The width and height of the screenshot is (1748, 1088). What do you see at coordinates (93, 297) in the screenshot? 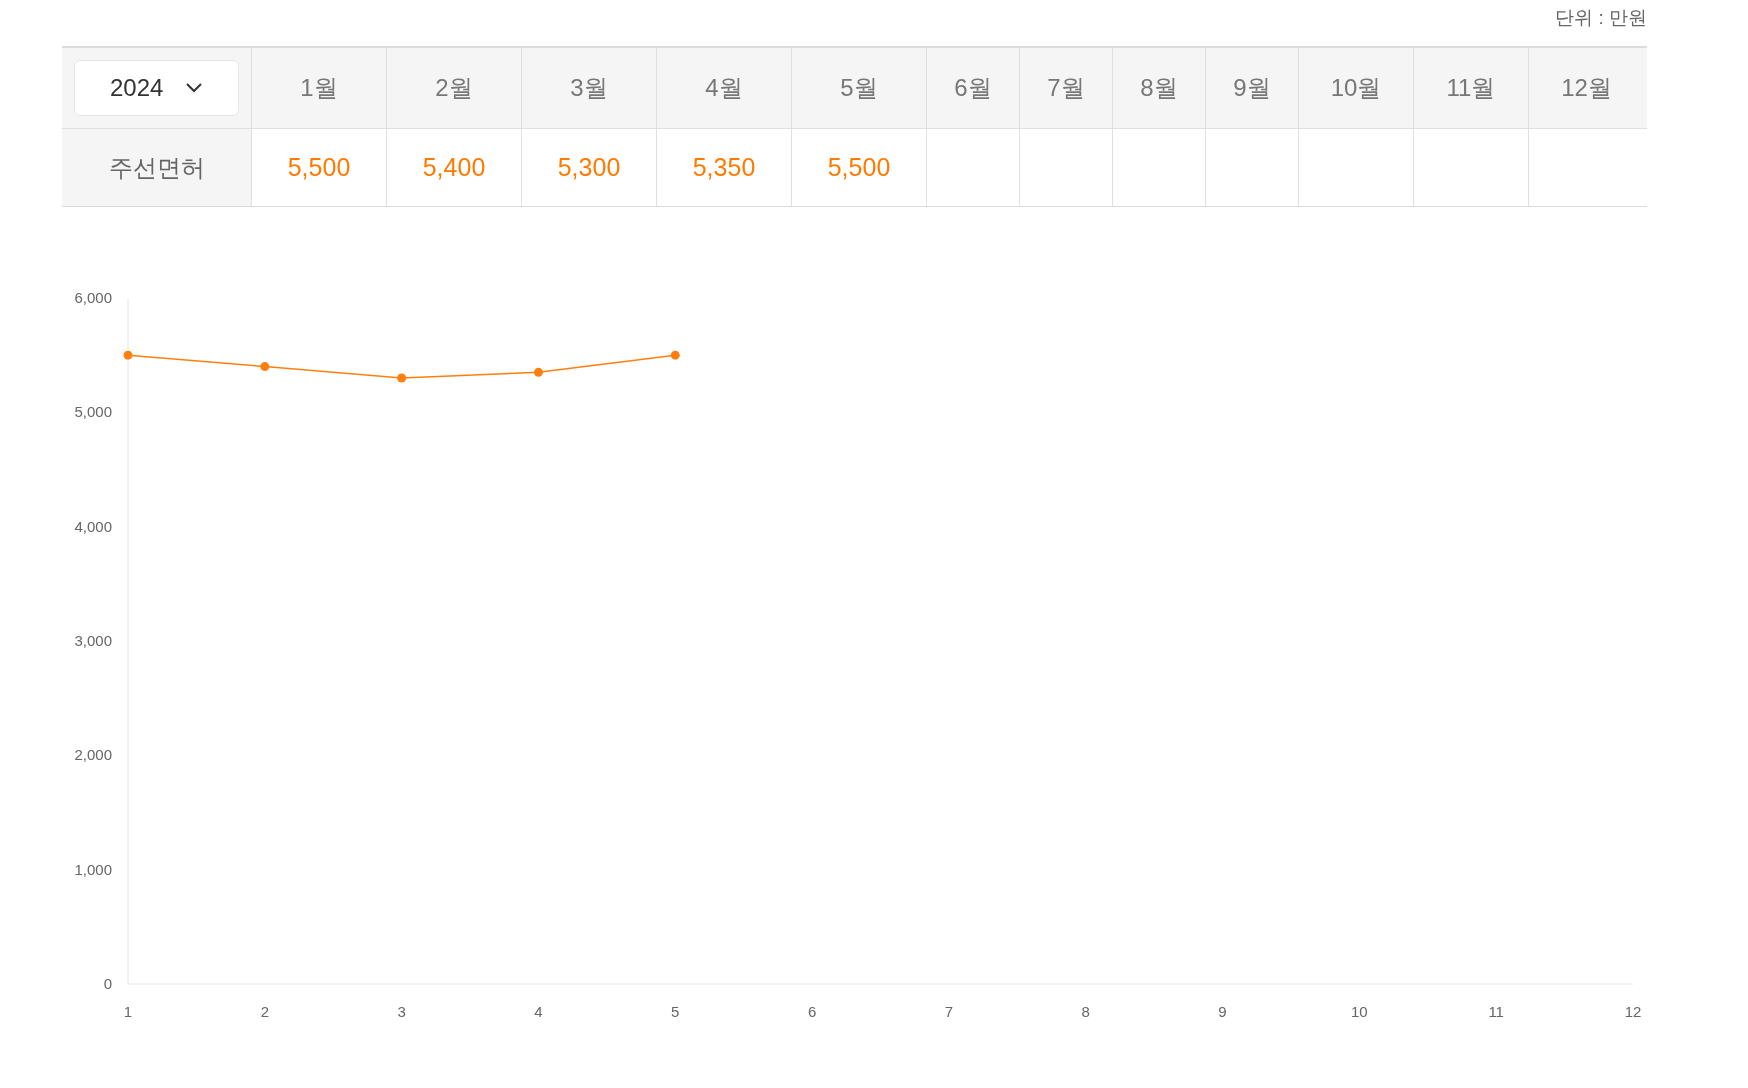
I see `y-tick-label: 6,000` at bounding box center [93, 297].